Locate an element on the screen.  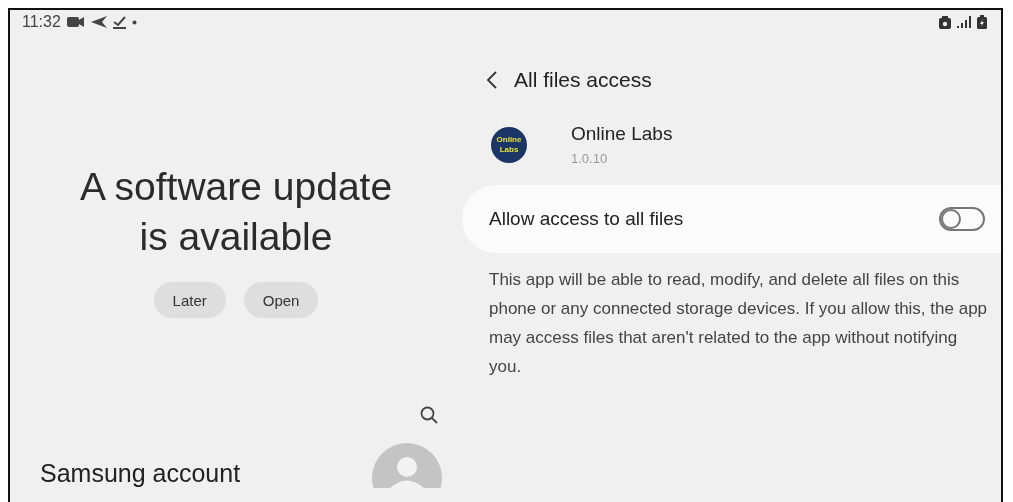
notification-dot-icon is located at coordinates (134, 22).